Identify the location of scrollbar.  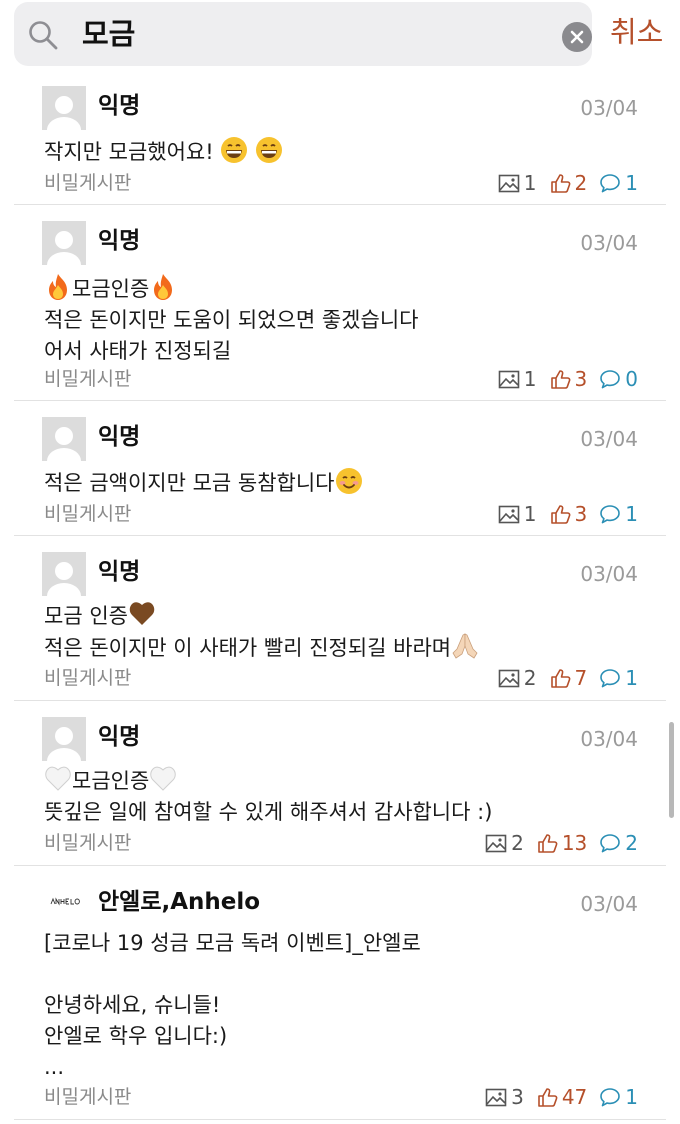
(671, 770).